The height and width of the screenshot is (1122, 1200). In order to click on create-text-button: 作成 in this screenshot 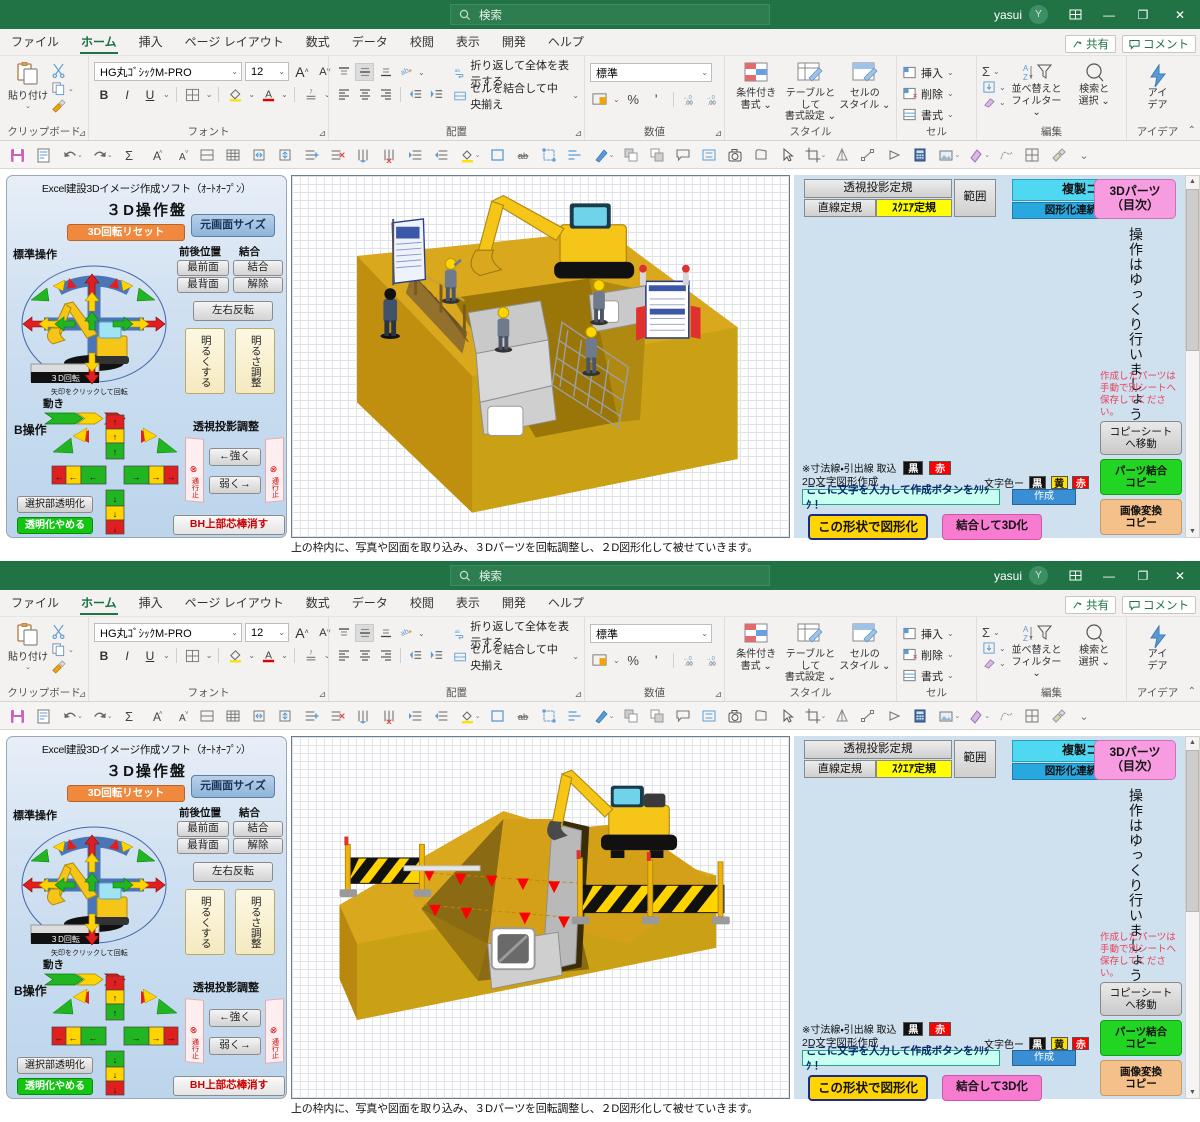, I will do `click(1044, 497)`.